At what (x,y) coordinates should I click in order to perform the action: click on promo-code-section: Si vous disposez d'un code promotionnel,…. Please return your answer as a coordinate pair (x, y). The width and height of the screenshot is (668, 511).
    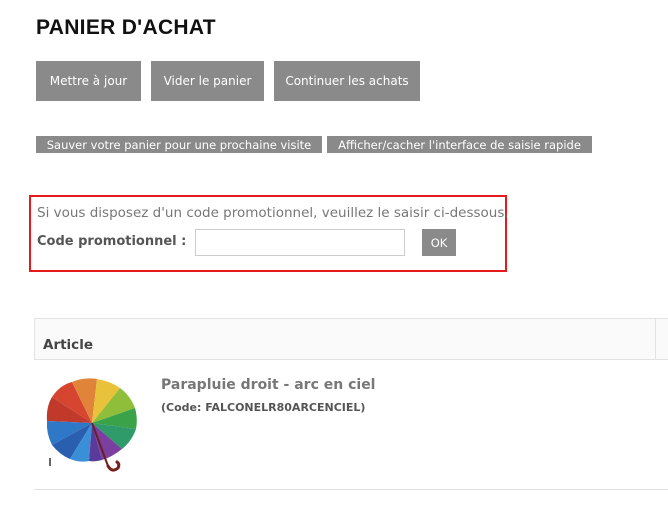
    Looking at the image, I should click on (269, 233).